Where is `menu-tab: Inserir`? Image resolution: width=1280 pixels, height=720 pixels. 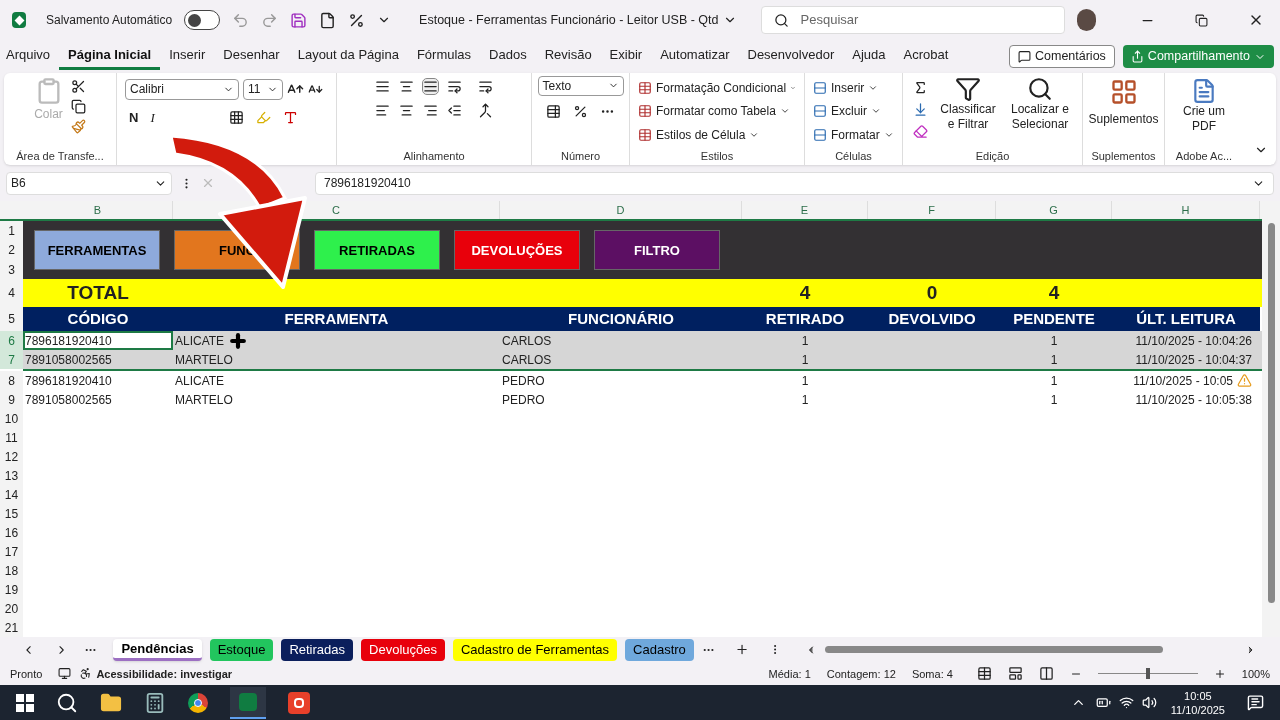 menu-tab: Inserir is located at coordinates (187, 56).